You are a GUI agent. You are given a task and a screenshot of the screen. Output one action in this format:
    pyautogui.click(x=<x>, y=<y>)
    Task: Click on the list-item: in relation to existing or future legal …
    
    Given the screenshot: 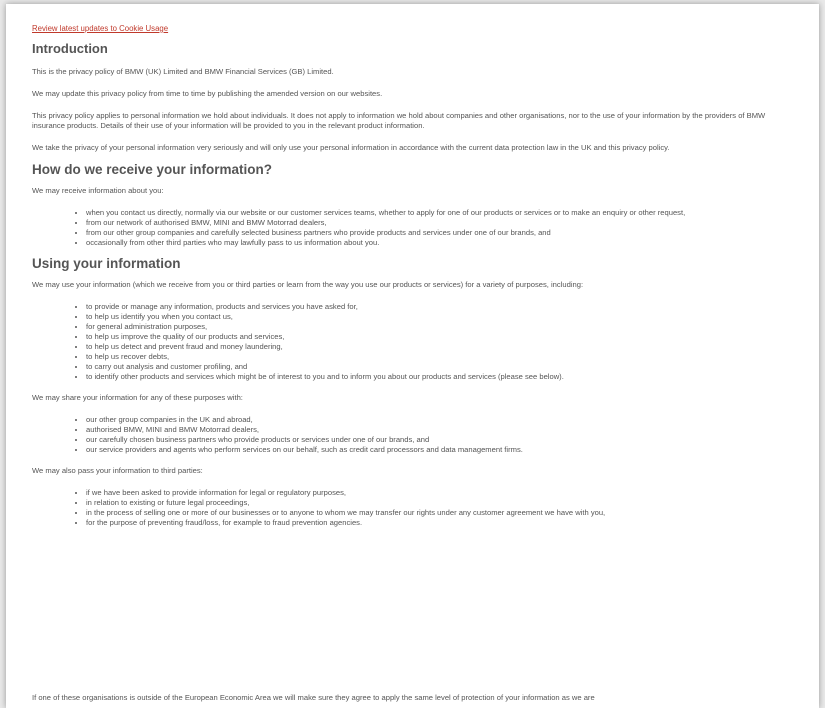 What is the action you would take?
    pyautogui.click(x=441, y=503)
    